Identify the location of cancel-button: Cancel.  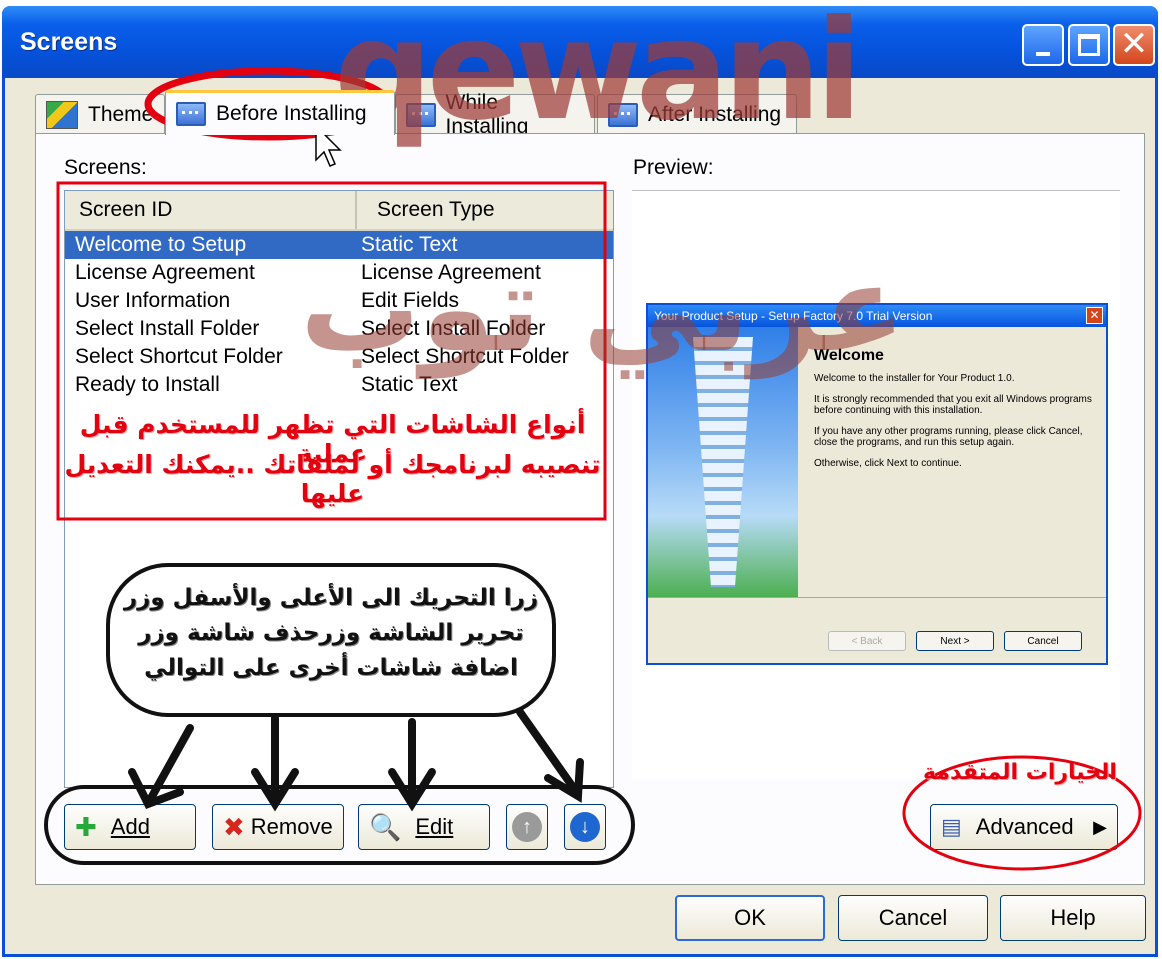
(913, 918).